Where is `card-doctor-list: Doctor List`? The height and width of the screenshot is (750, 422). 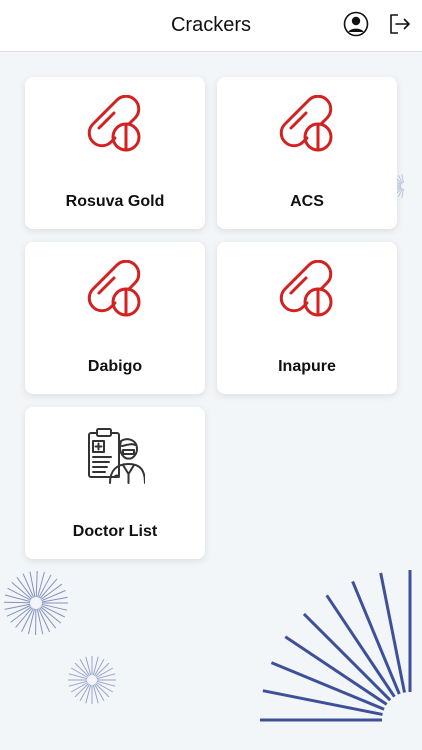
card-doctor-list: Doctor List is located at coordinates (115, 483).